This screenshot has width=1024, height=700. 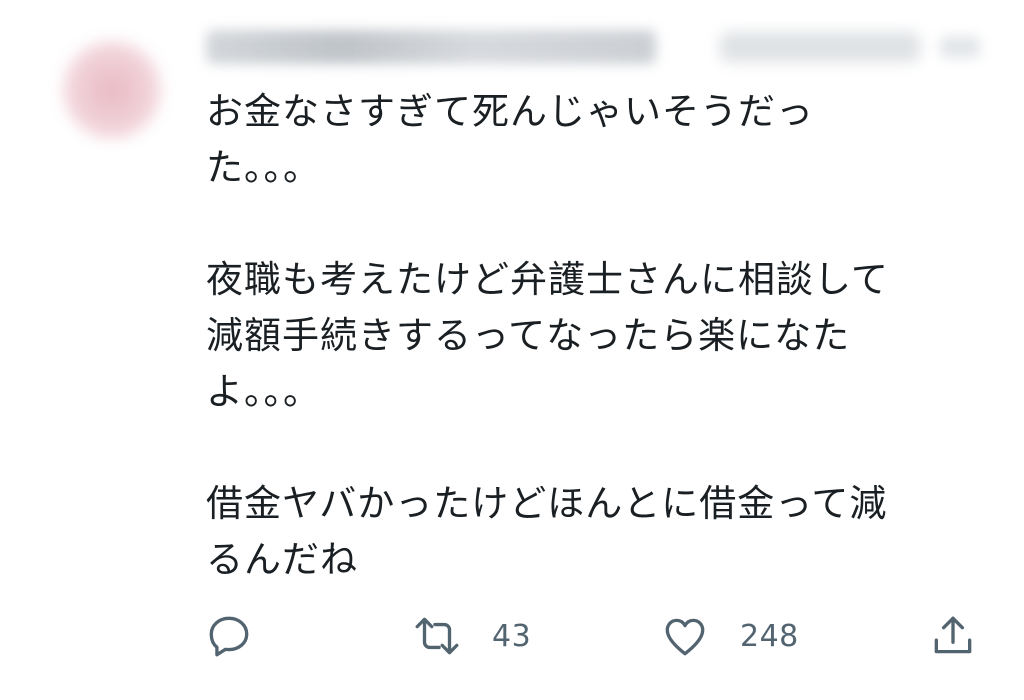 I want to click on tweet-line: 減額手続きするってなったら楽になた, so click(x=528, y=335).